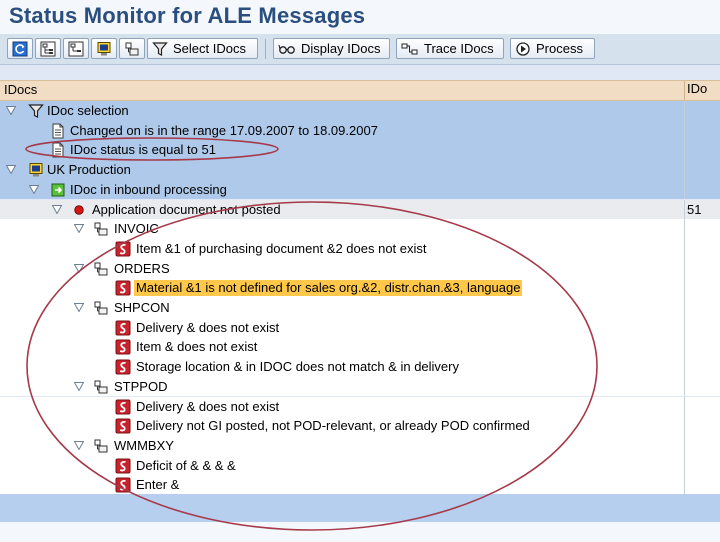 Image resolution: width=720 pixels, height=542 pixels. I want to click on tree-node-invoic: INVOIC, so click(360, 229).